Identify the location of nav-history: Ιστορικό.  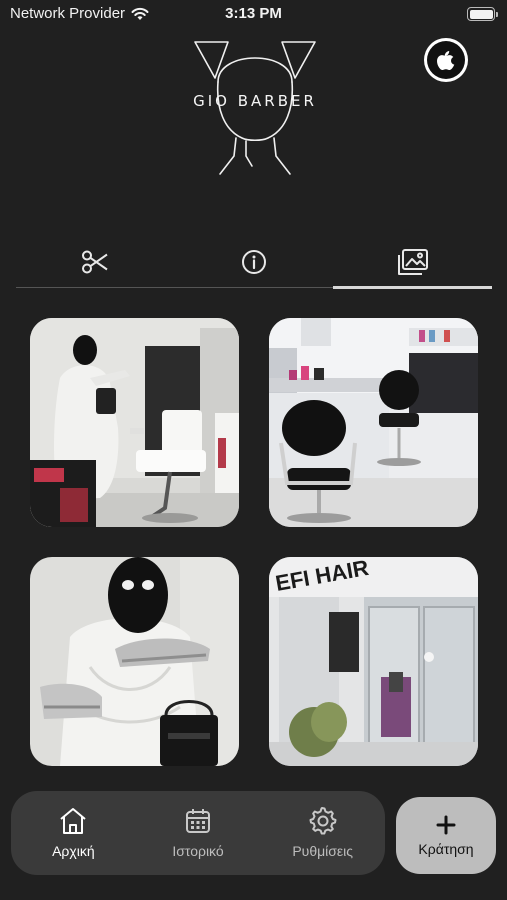
(198, 833).